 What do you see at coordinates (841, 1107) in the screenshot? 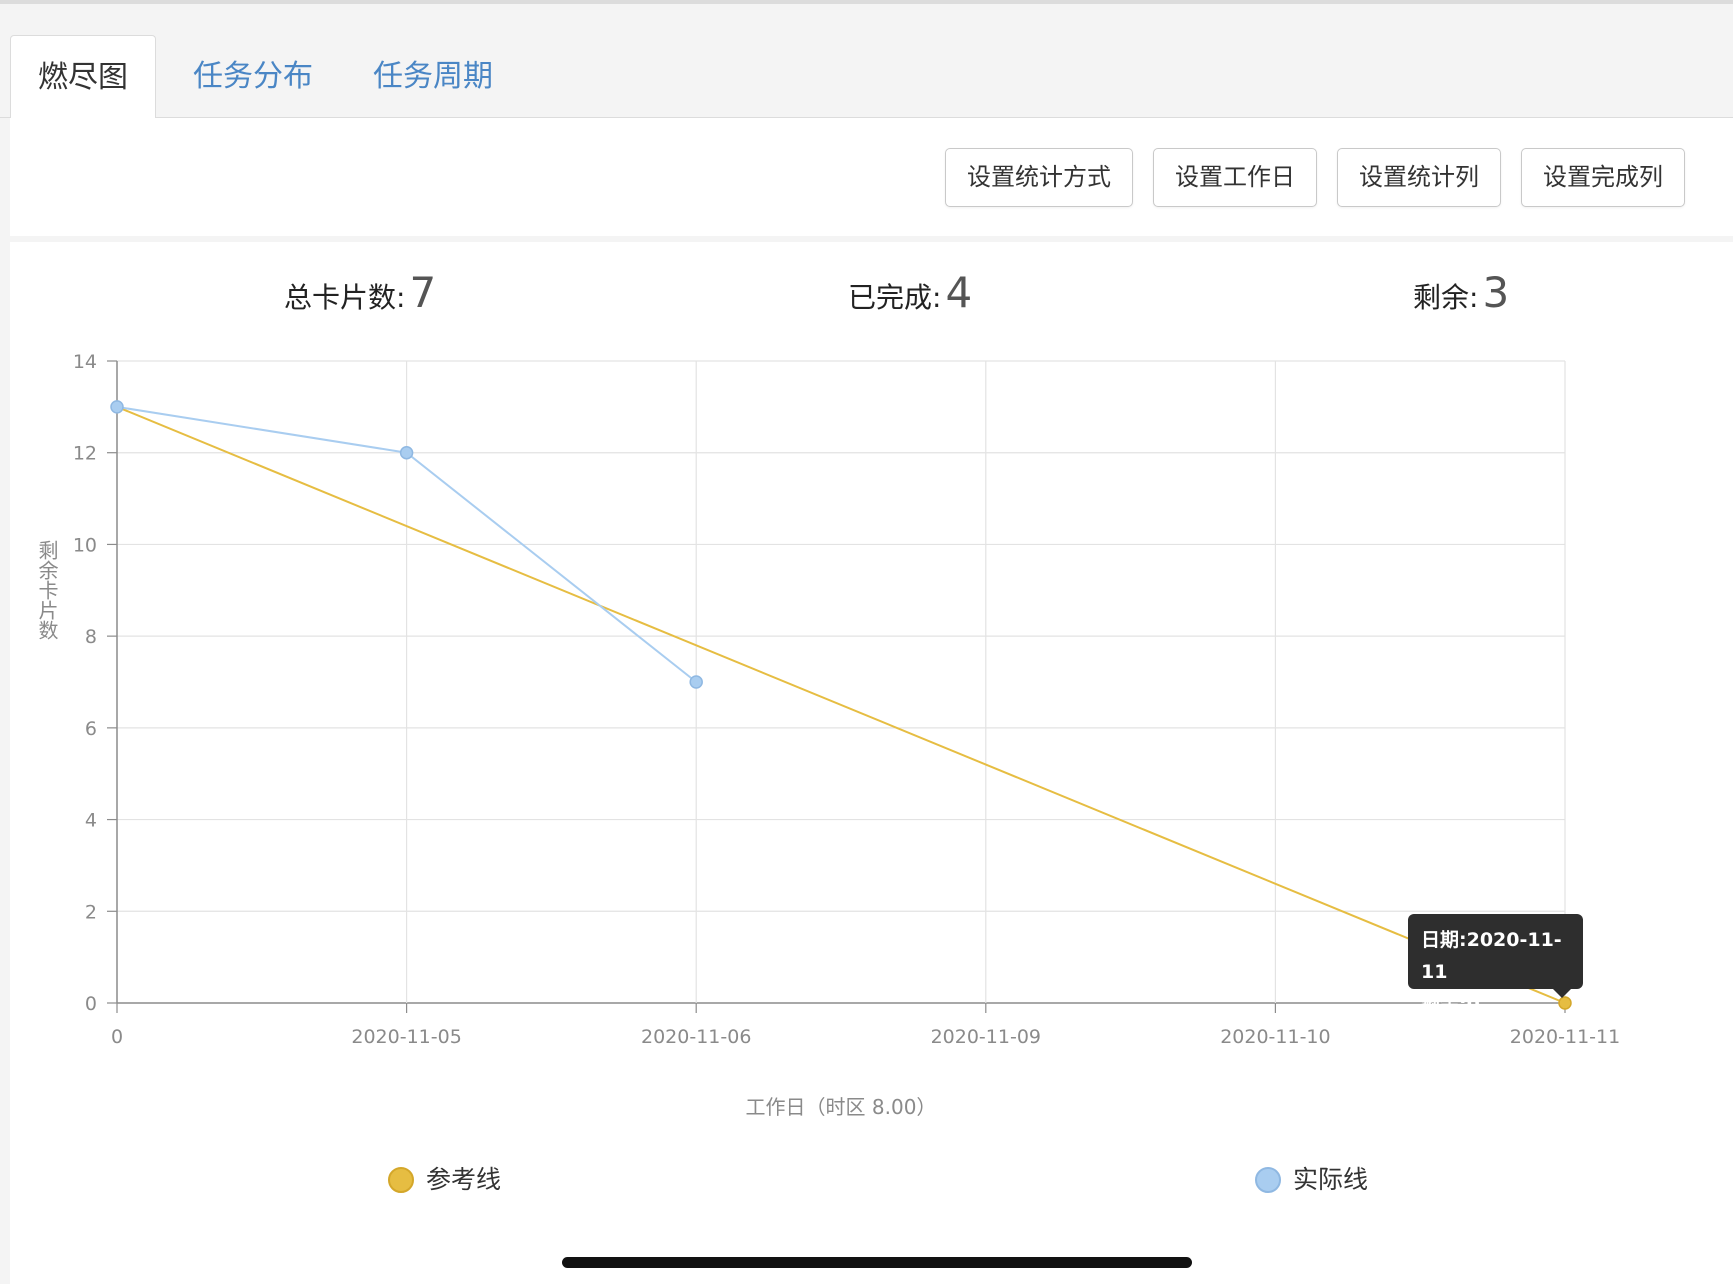
I see `x-axis-title: 工作日（时区 8.00）` at bounding box center [841, 1107].